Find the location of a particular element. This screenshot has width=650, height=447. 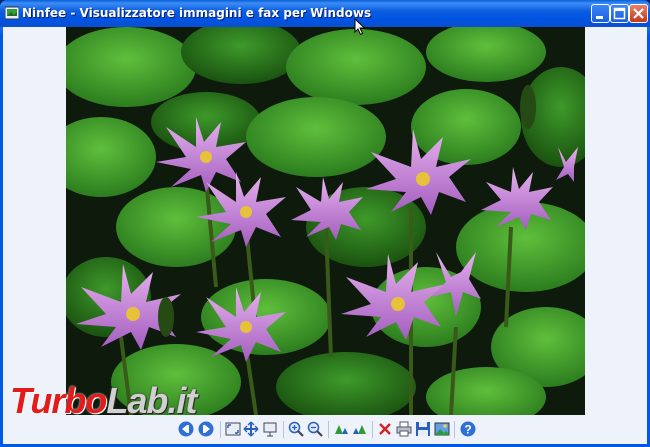

maximize-button is located at coordinates (619, 13).